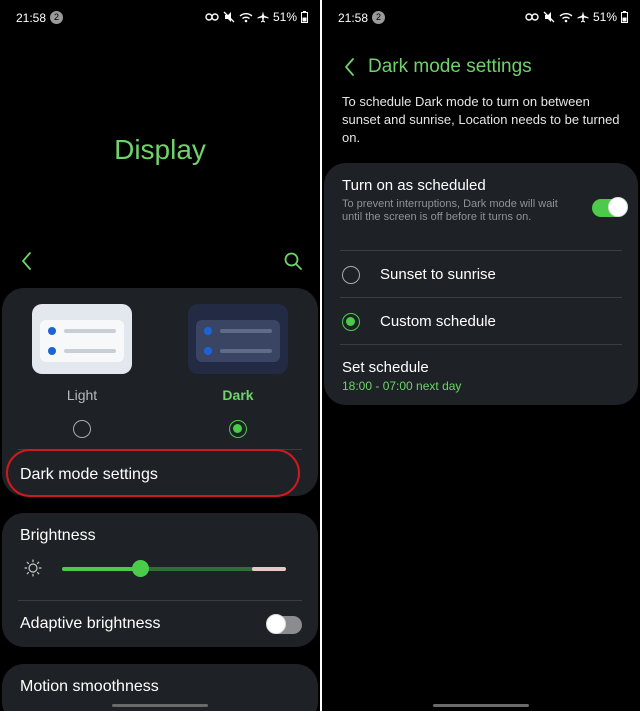 Image resolution: width=640 pixels, height=711 pixels. What do you see at coordinates (402, 386) in the screenshot?
I see `set-schedule-value: 18:00 - 07:00 next day` at bounding box center [402, 386].